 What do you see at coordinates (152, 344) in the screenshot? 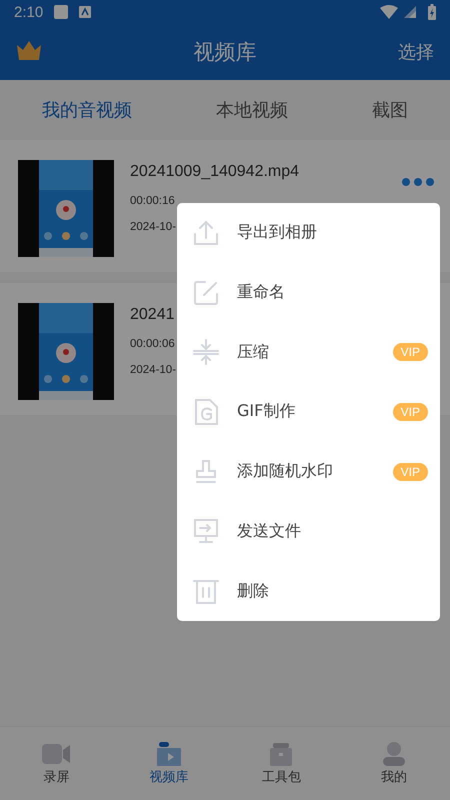
I see `duration: 00:00:06` at bounding box center [152, 344].